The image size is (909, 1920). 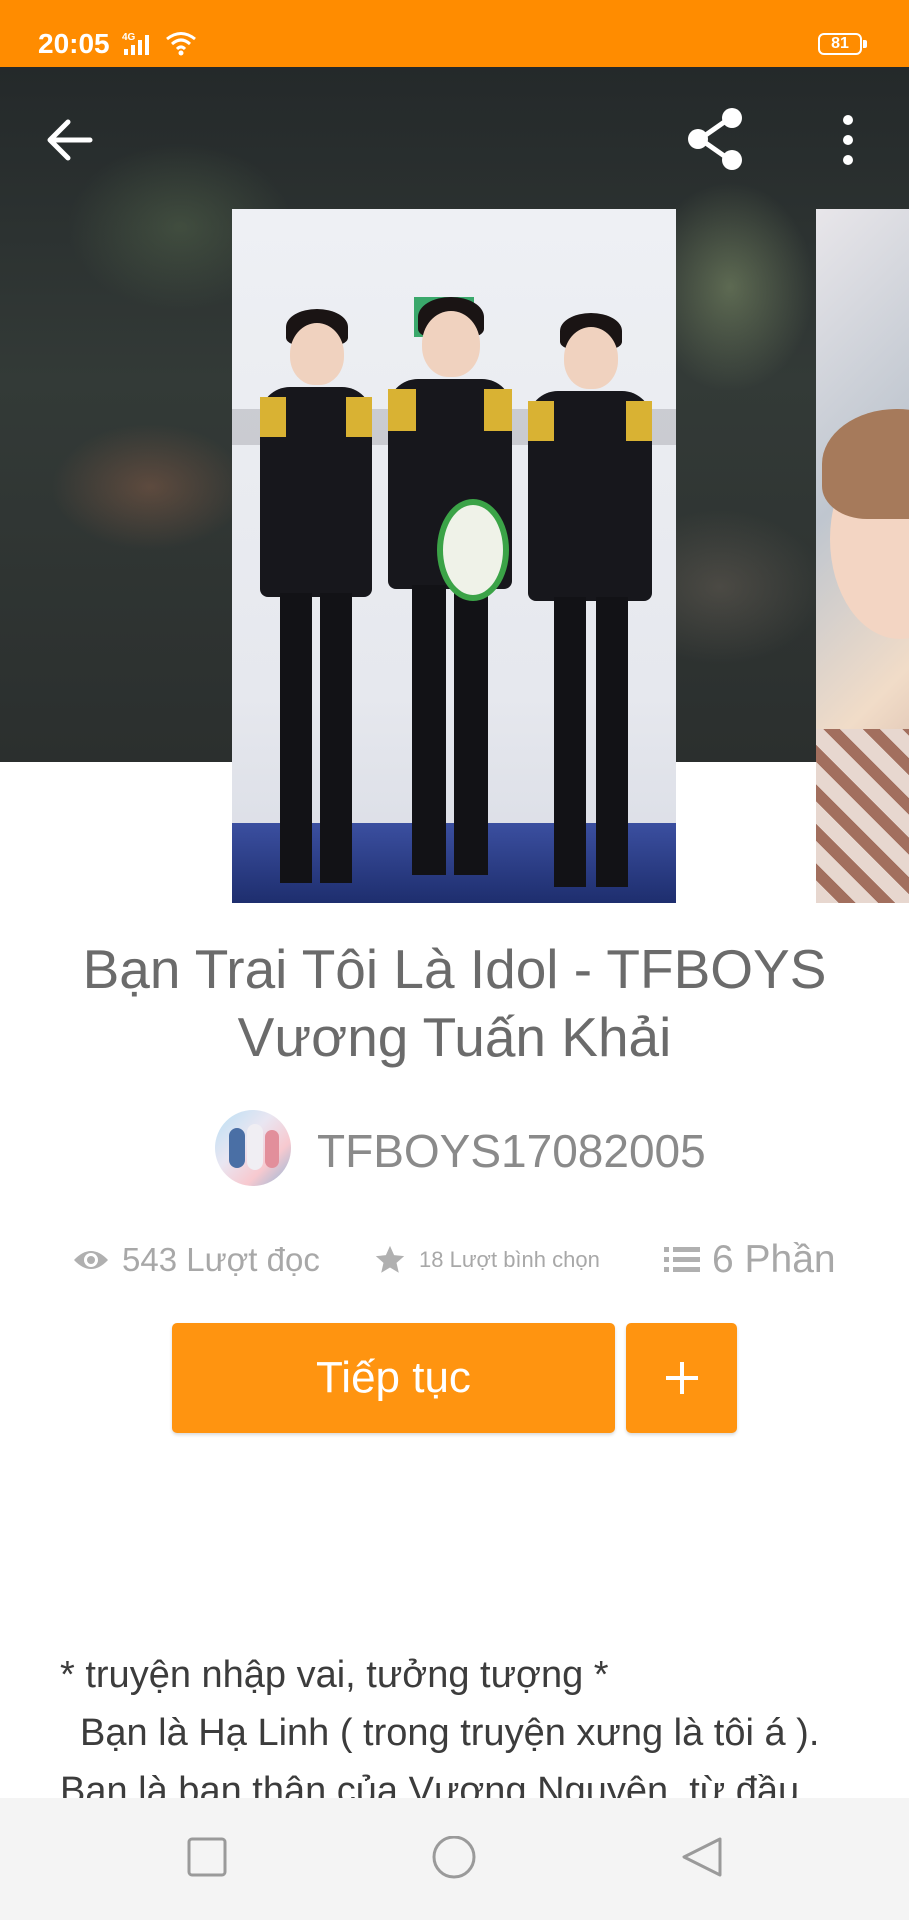 I want to click on reads-count: 543 Lượt đọc, so click(x=221, y=1259).